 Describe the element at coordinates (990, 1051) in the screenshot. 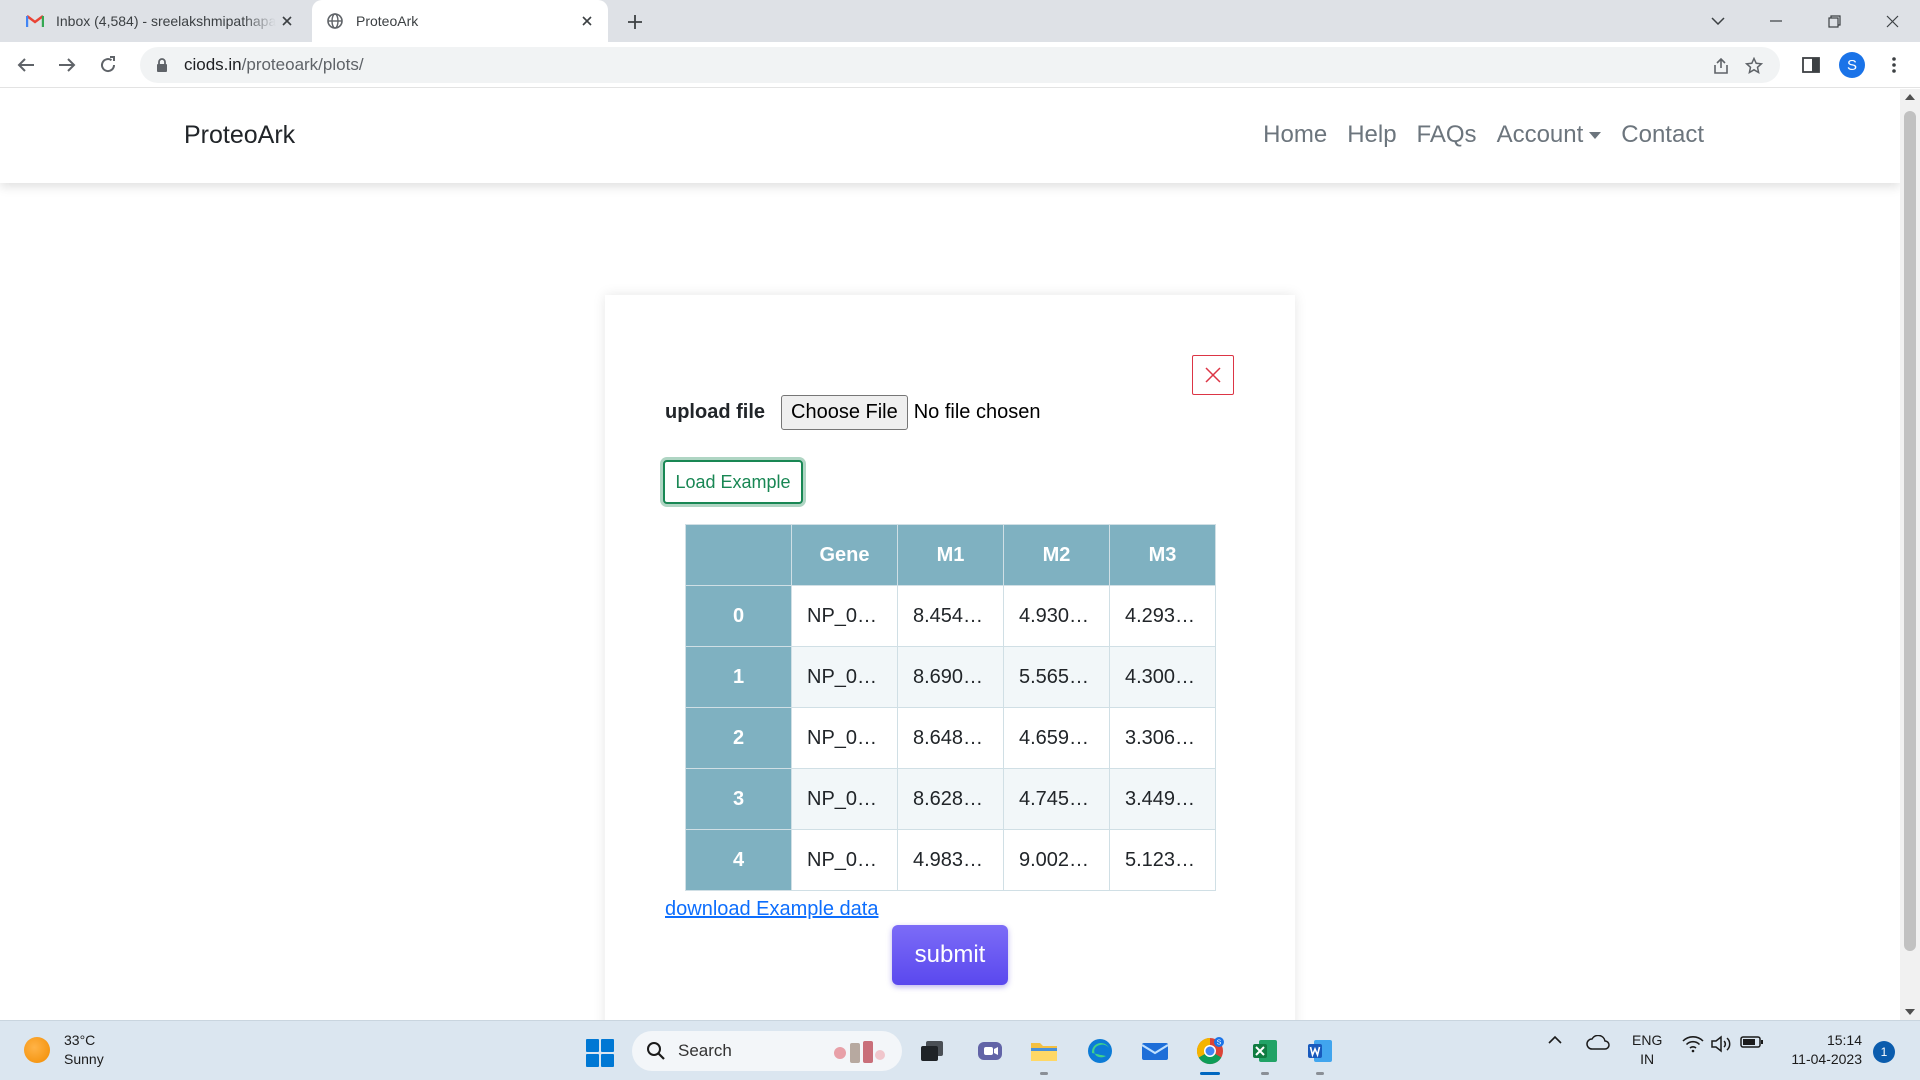

I see `teams-chat-icon` at that location.